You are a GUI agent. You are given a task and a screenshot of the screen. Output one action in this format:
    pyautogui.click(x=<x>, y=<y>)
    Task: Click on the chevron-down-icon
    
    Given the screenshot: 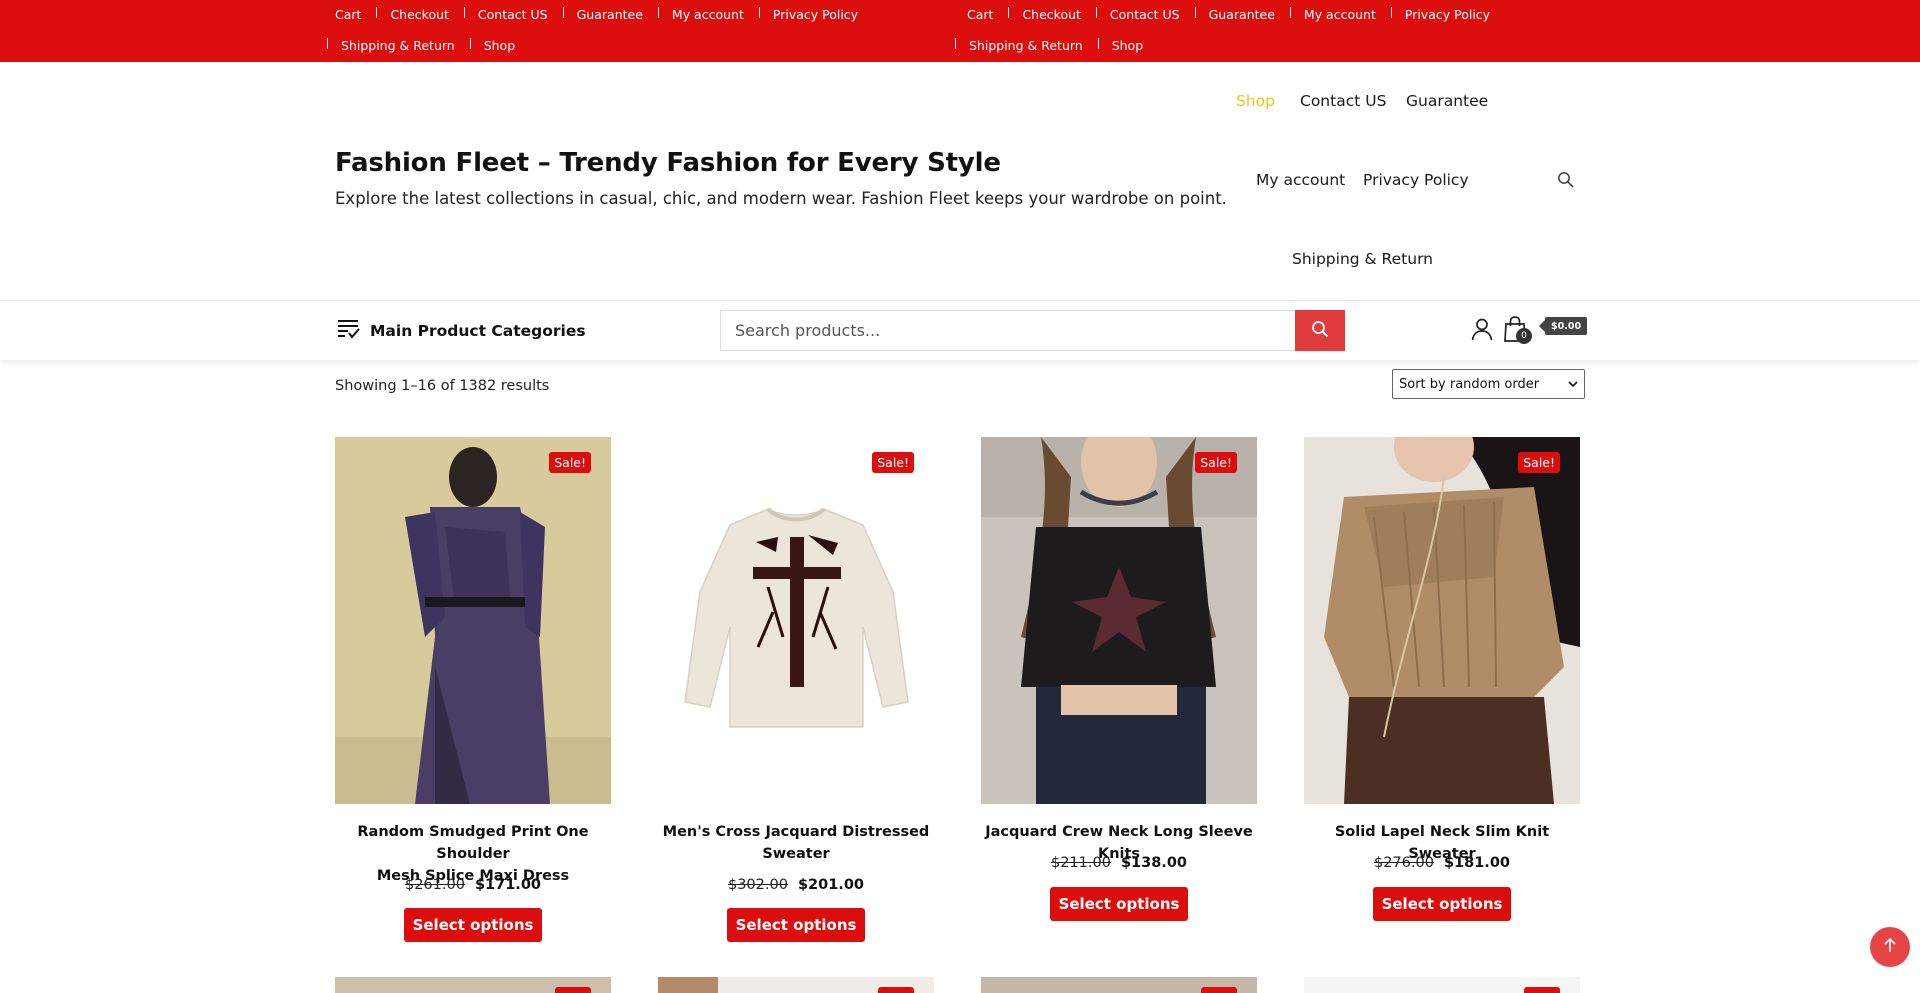 What is the action you would take?
    pyautogui.click(x=1573, y=384)
    